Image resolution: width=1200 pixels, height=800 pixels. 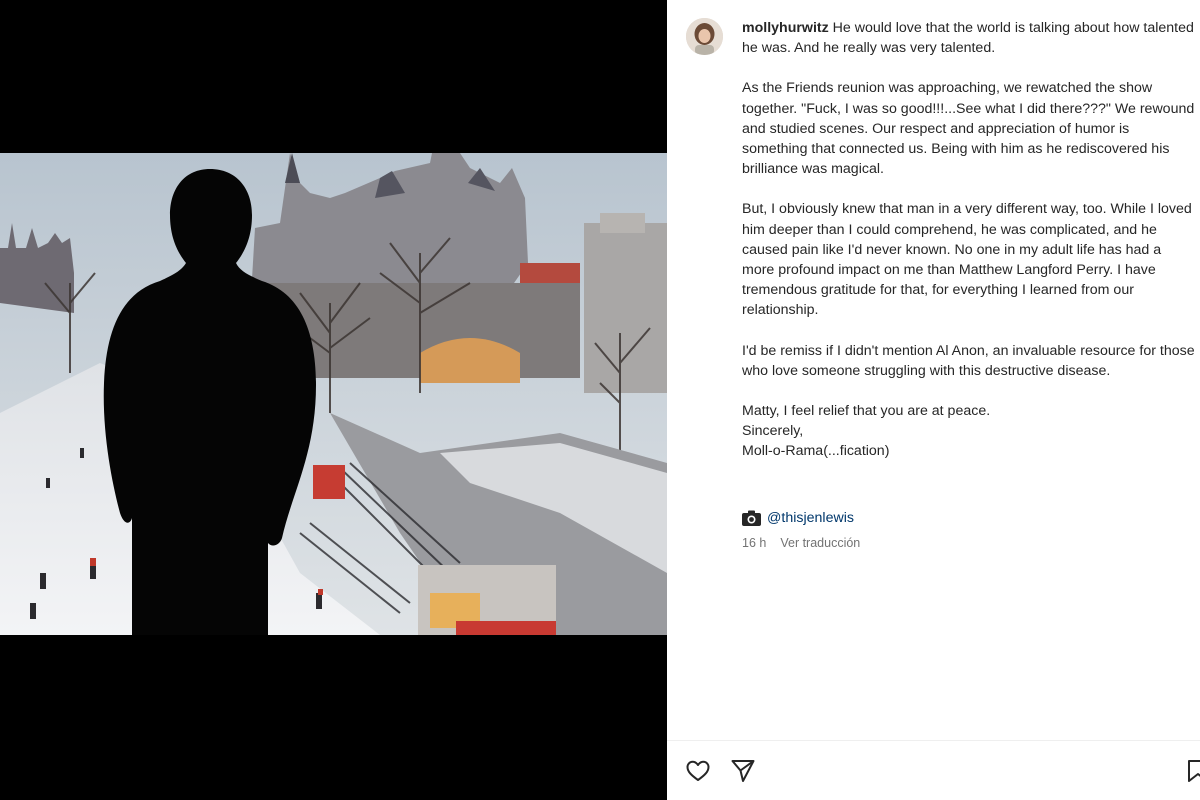 I want to click on paper-plane-icon, so click(x=743, y=771).